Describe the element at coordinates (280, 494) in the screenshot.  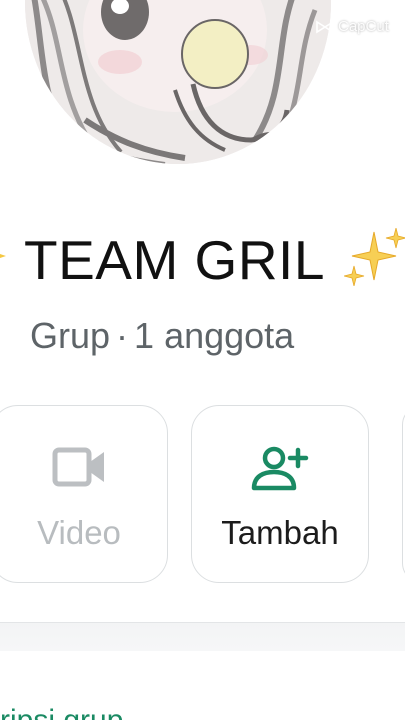
I see `add-member-button: Tambah` at that location.